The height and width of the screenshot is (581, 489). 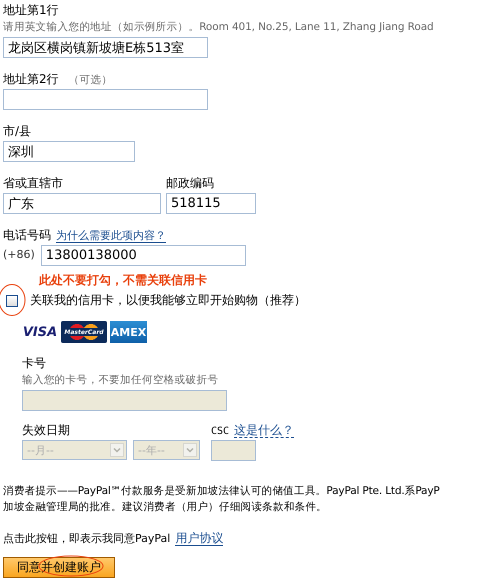 I want to click on help-link: 这是什么？, so click(x=264, y=430).